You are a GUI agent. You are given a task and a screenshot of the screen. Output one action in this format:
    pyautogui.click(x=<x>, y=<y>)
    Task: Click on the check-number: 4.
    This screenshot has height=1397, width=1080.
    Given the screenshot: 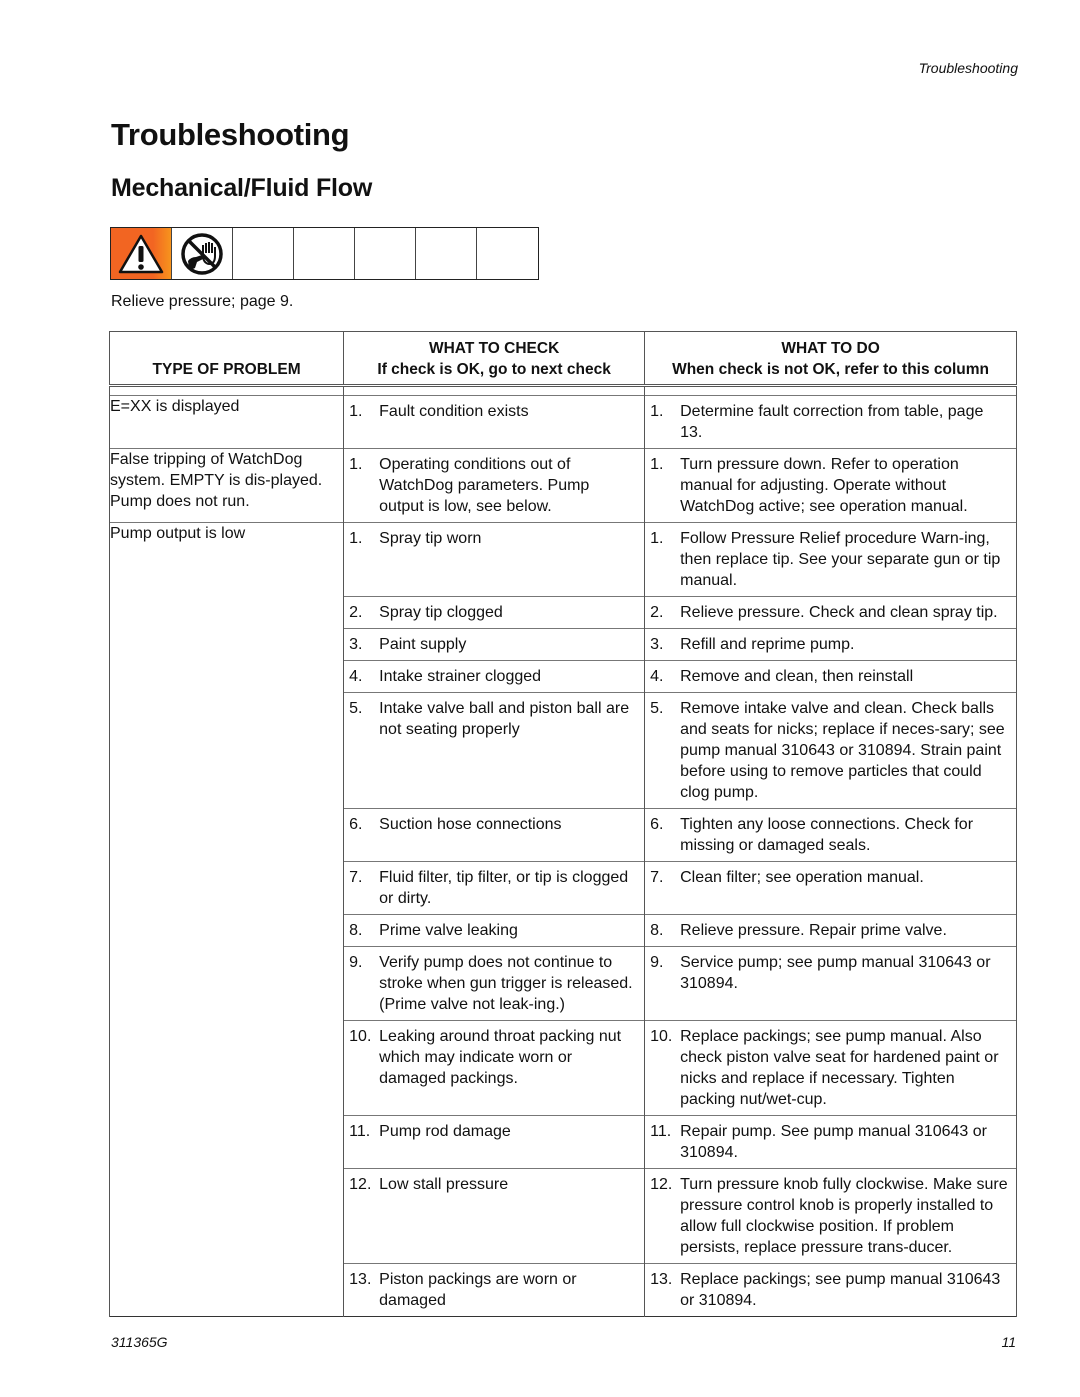 What is the action you would take?
    pyautogui.click(x=356, y=676)
    